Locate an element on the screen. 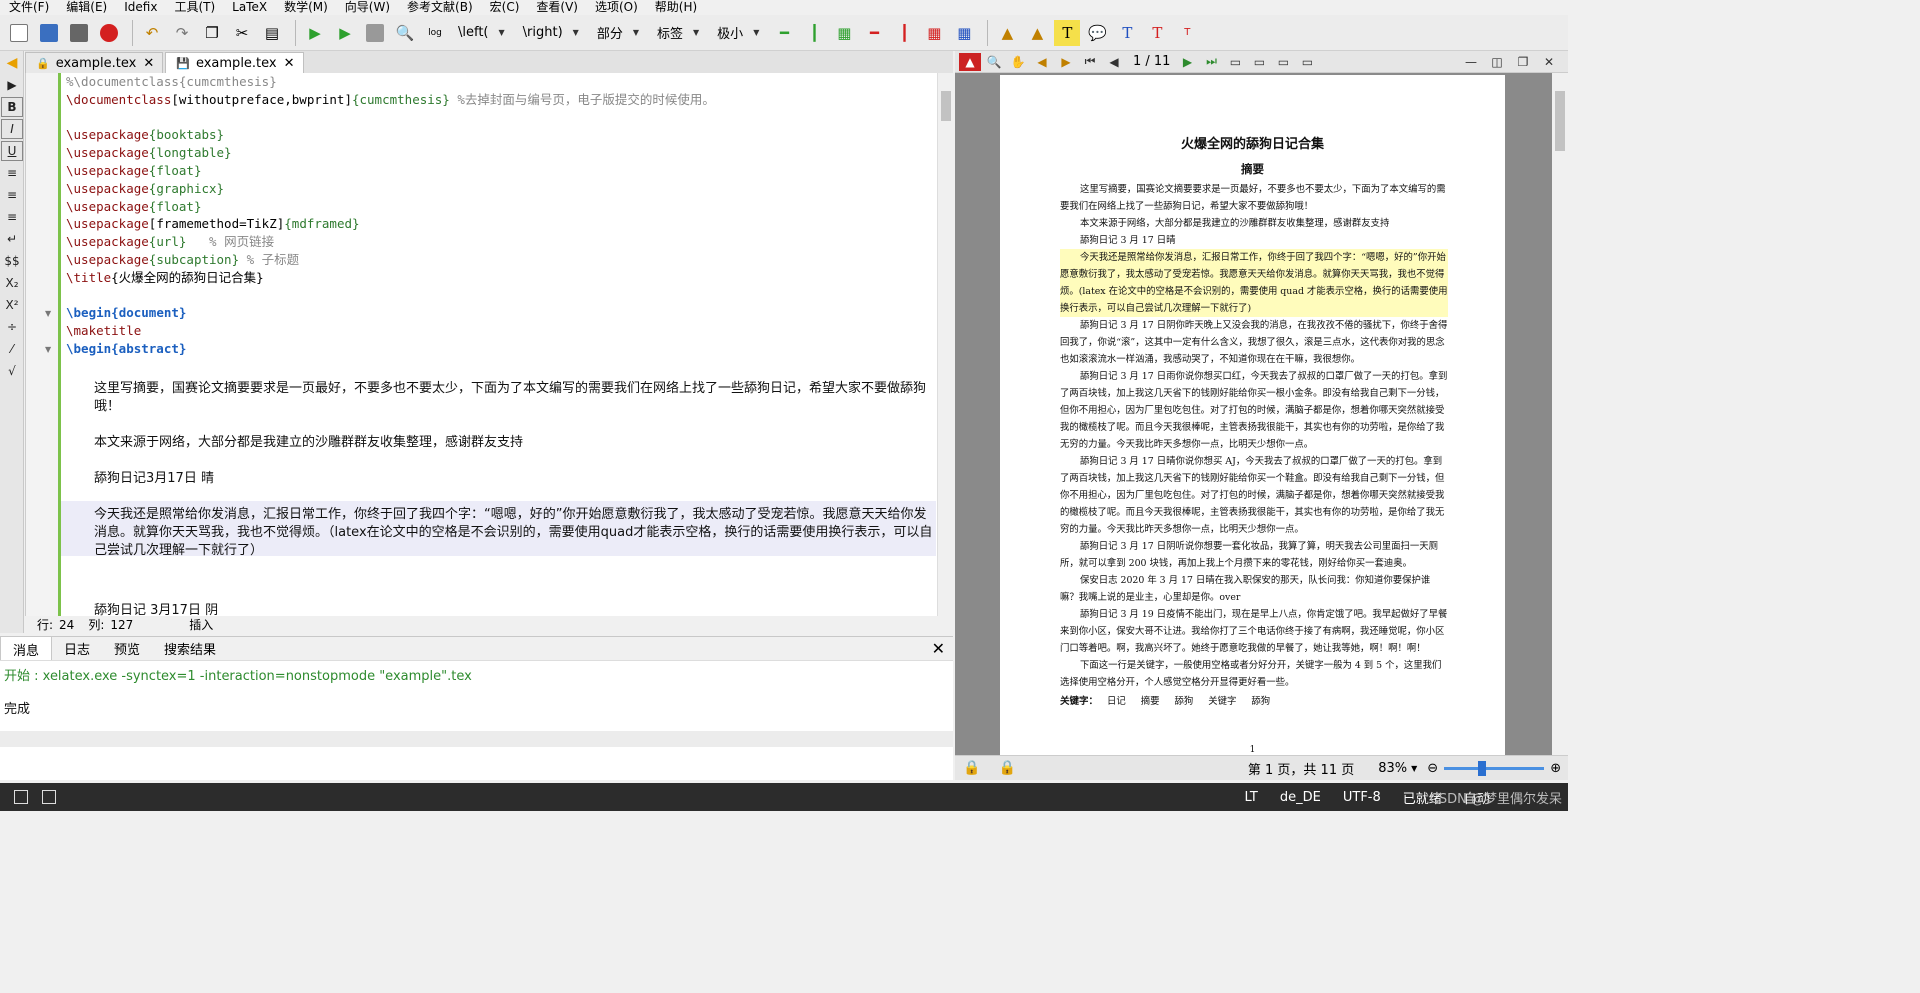 Image resolution: width=1920 pixels, height=993 pixels. tab-search-results: 搜索结果 is located at coordinates (190, 648).